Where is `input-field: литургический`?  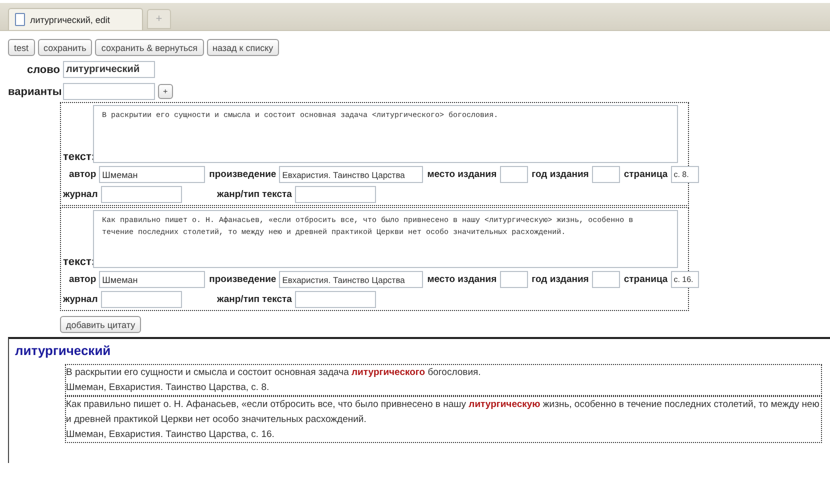 input-field: литургический is located at coordinates (109, 69).